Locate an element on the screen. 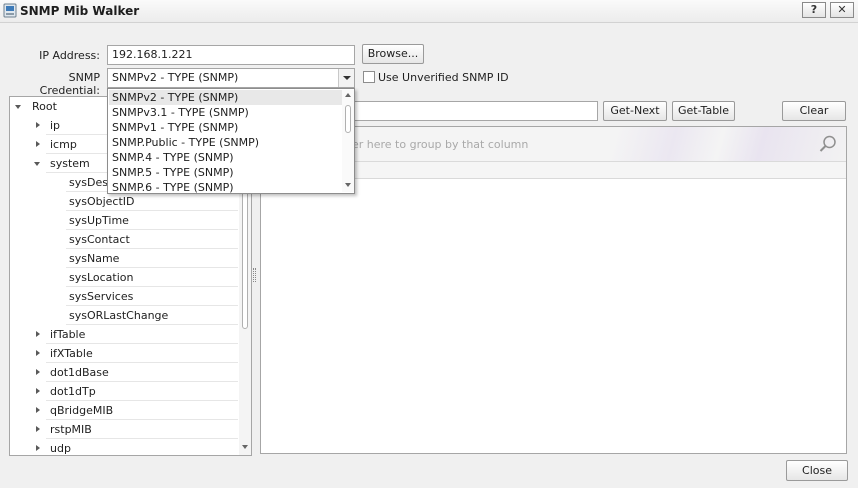 The image size is (858, 488). dropdown-scrollbar is located at coordinates (348, 141).